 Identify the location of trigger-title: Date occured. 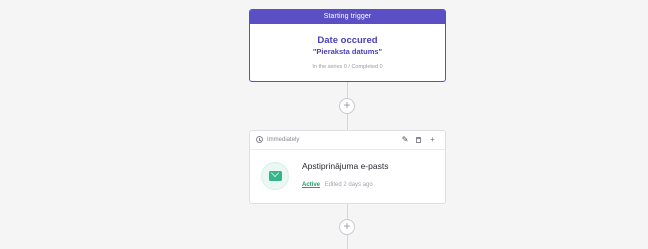
(347, 40).